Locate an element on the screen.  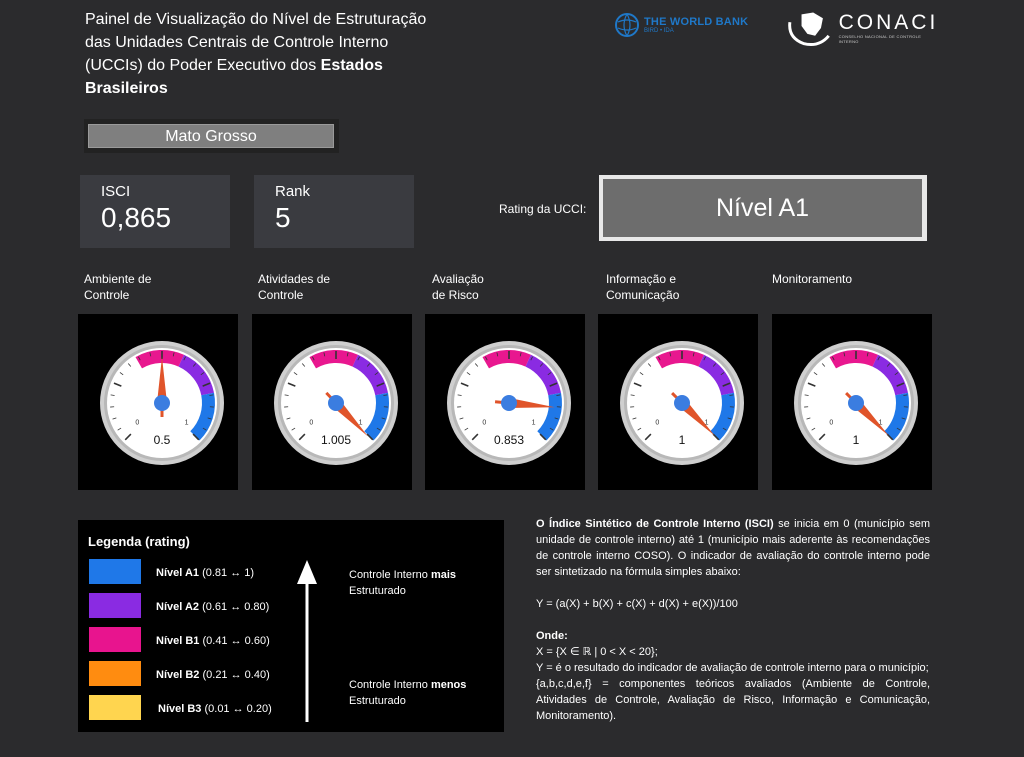
description-onde: Onde: is located at coordinates (552, 636).